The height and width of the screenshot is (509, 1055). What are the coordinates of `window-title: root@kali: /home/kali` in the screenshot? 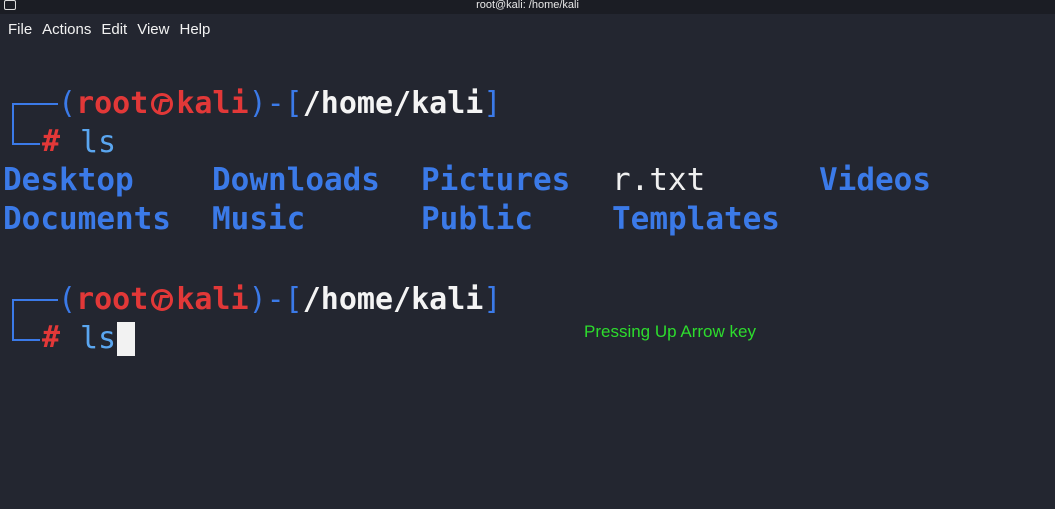 It's located at (527, 5).